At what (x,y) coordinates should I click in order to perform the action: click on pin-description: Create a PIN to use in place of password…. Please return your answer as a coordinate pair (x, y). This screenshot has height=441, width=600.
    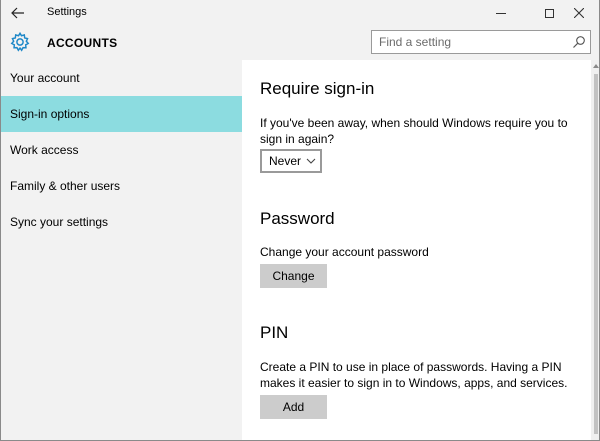
    Looking at the image, I should click on (414, 375).